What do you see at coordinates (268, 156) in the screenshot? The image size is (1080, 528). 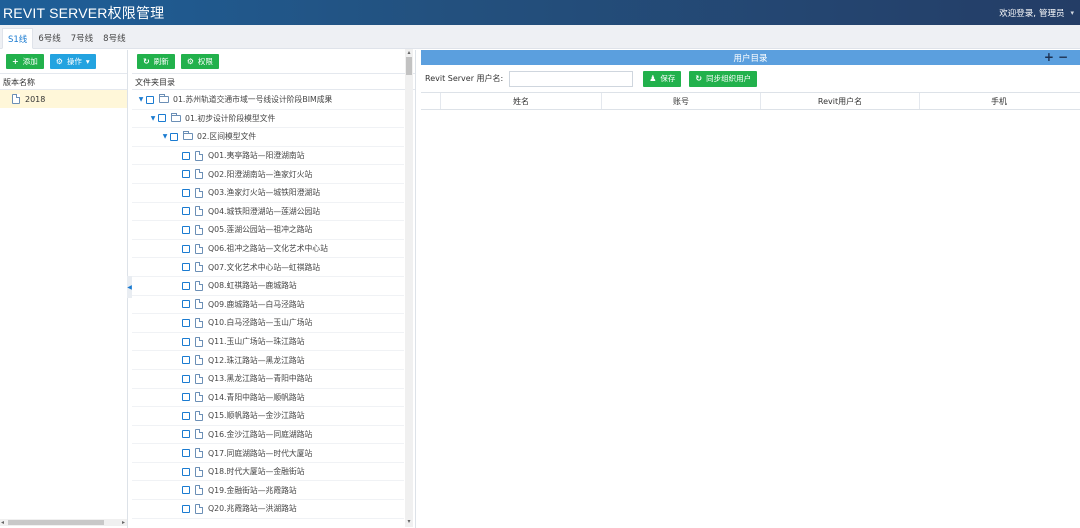 I see `tree-file-node: Q01.夷亭路站—阳澄湖南站` at bounding box center [268, 156].